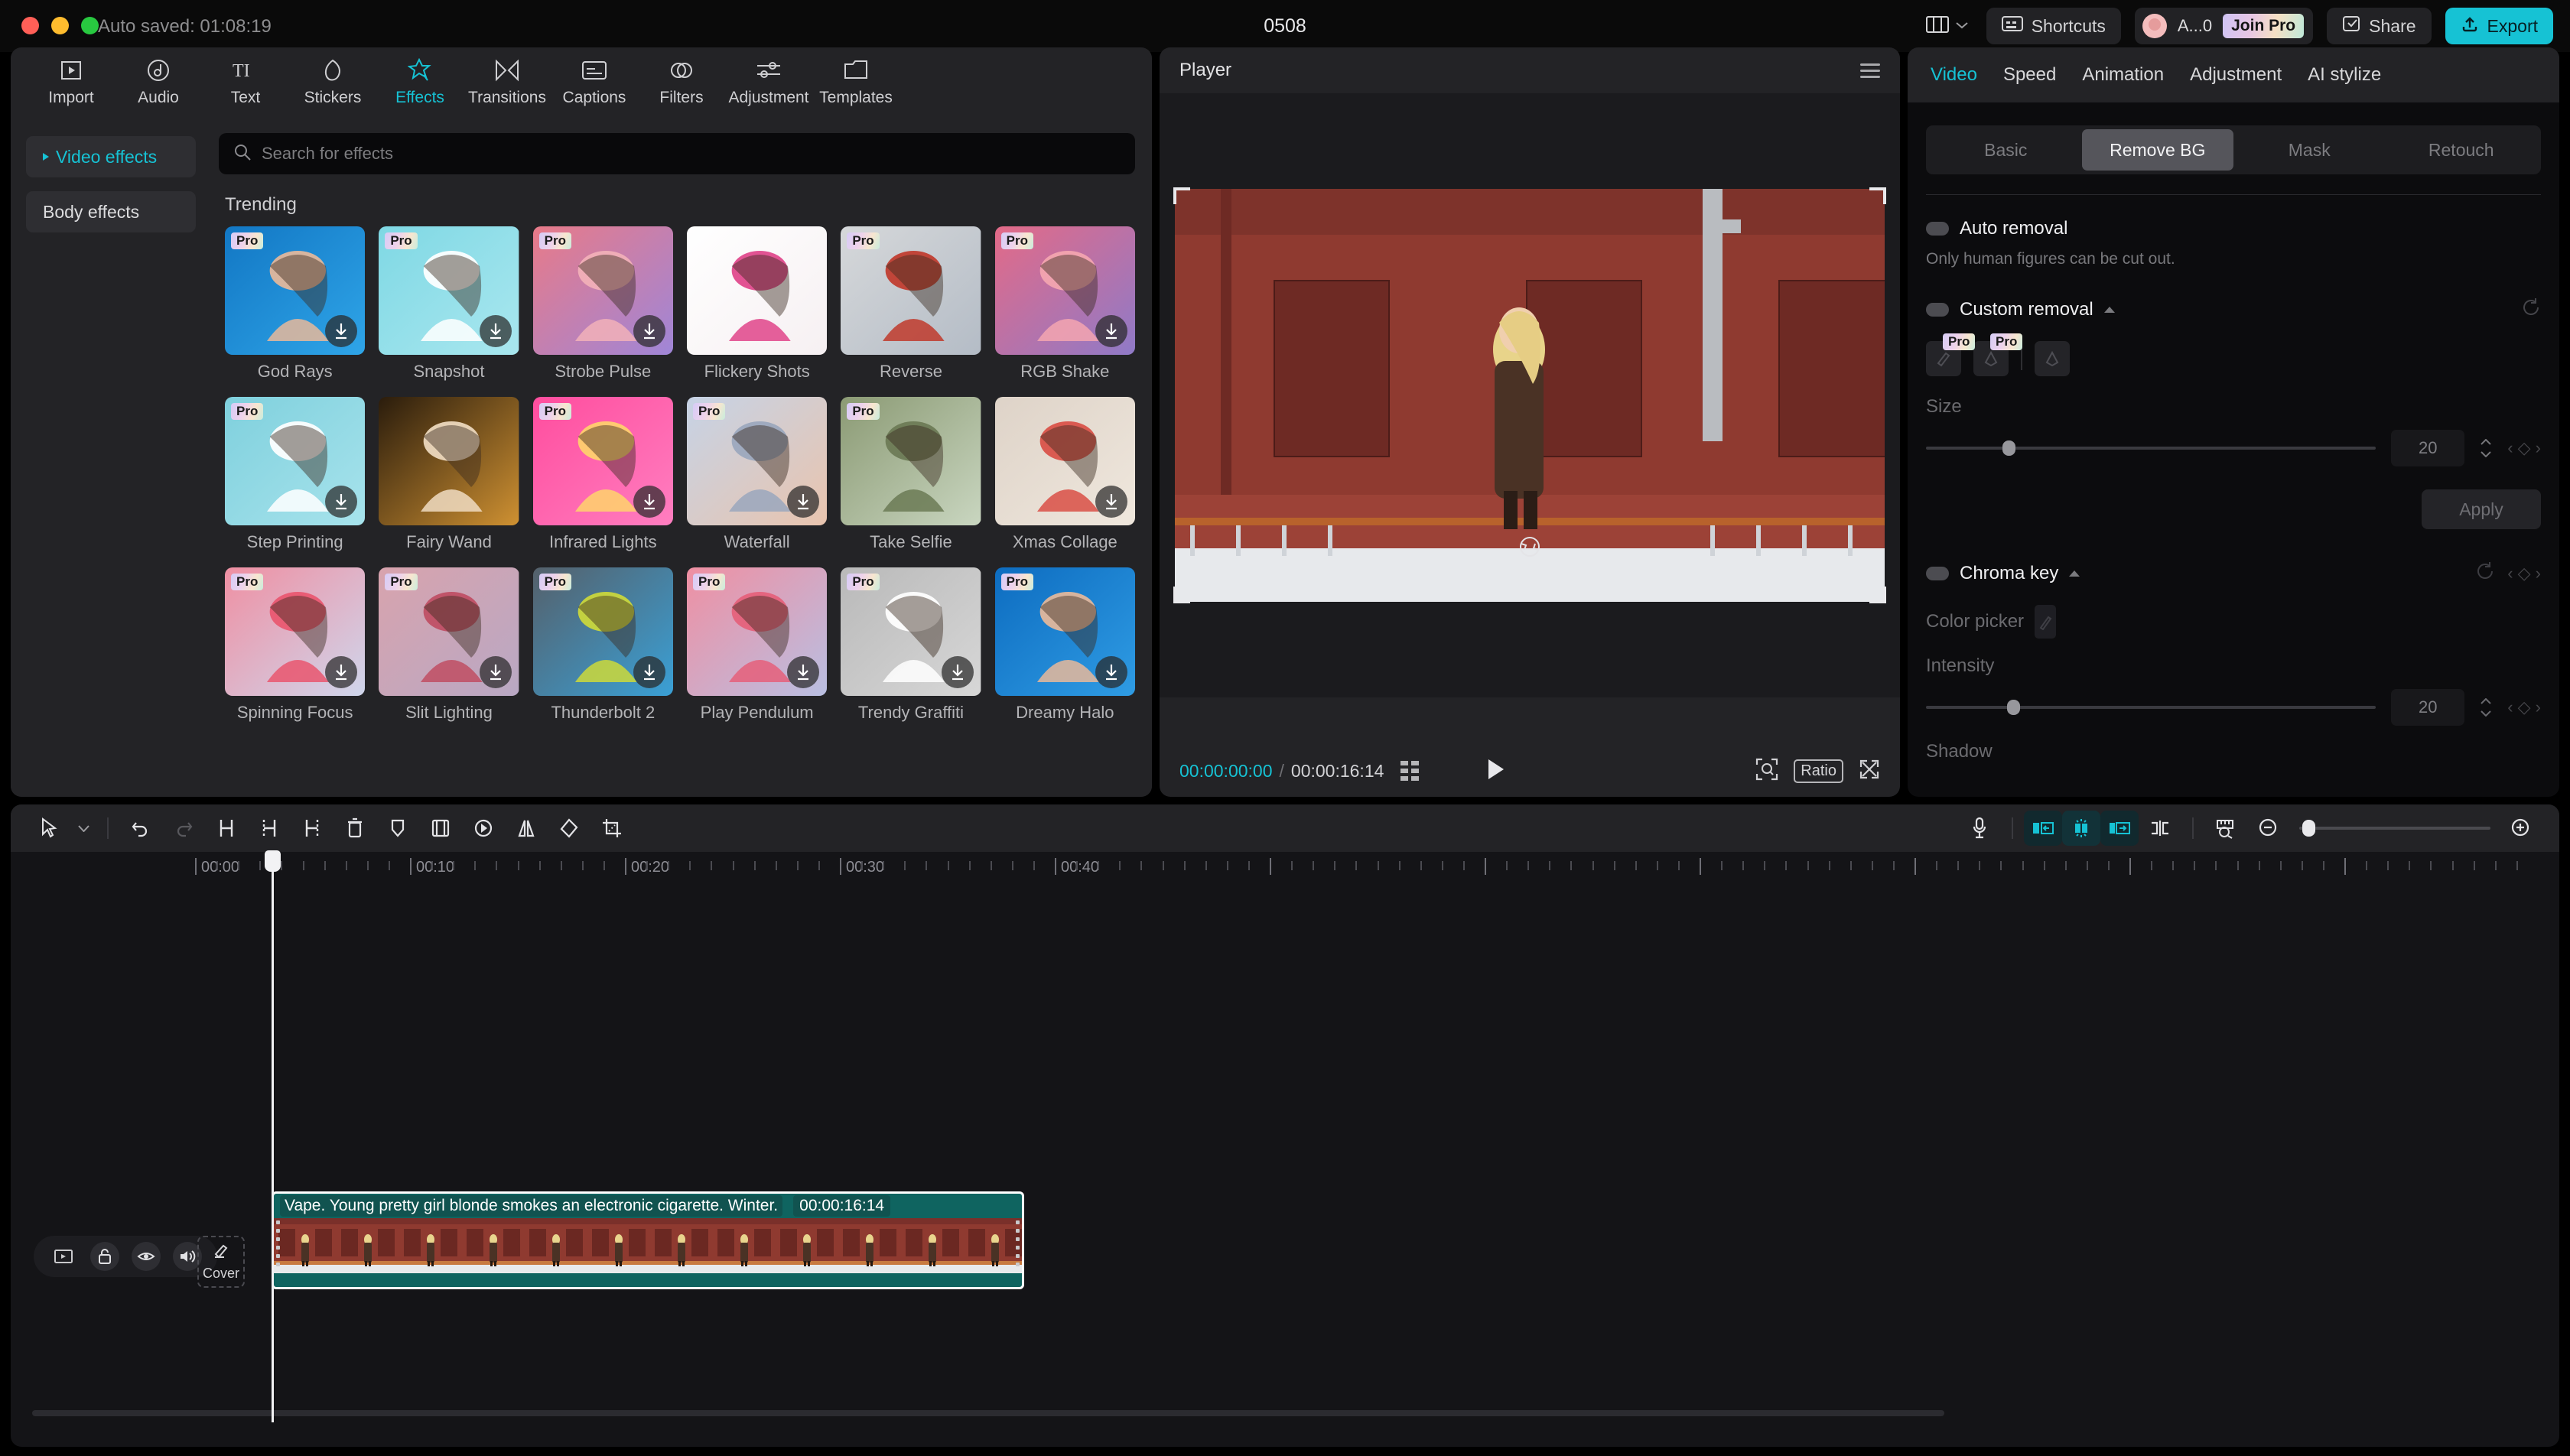 This screenshot has height=1456, width=2570. I want to click on effect-card: Pro Slit Lighting, so click(449, 645).